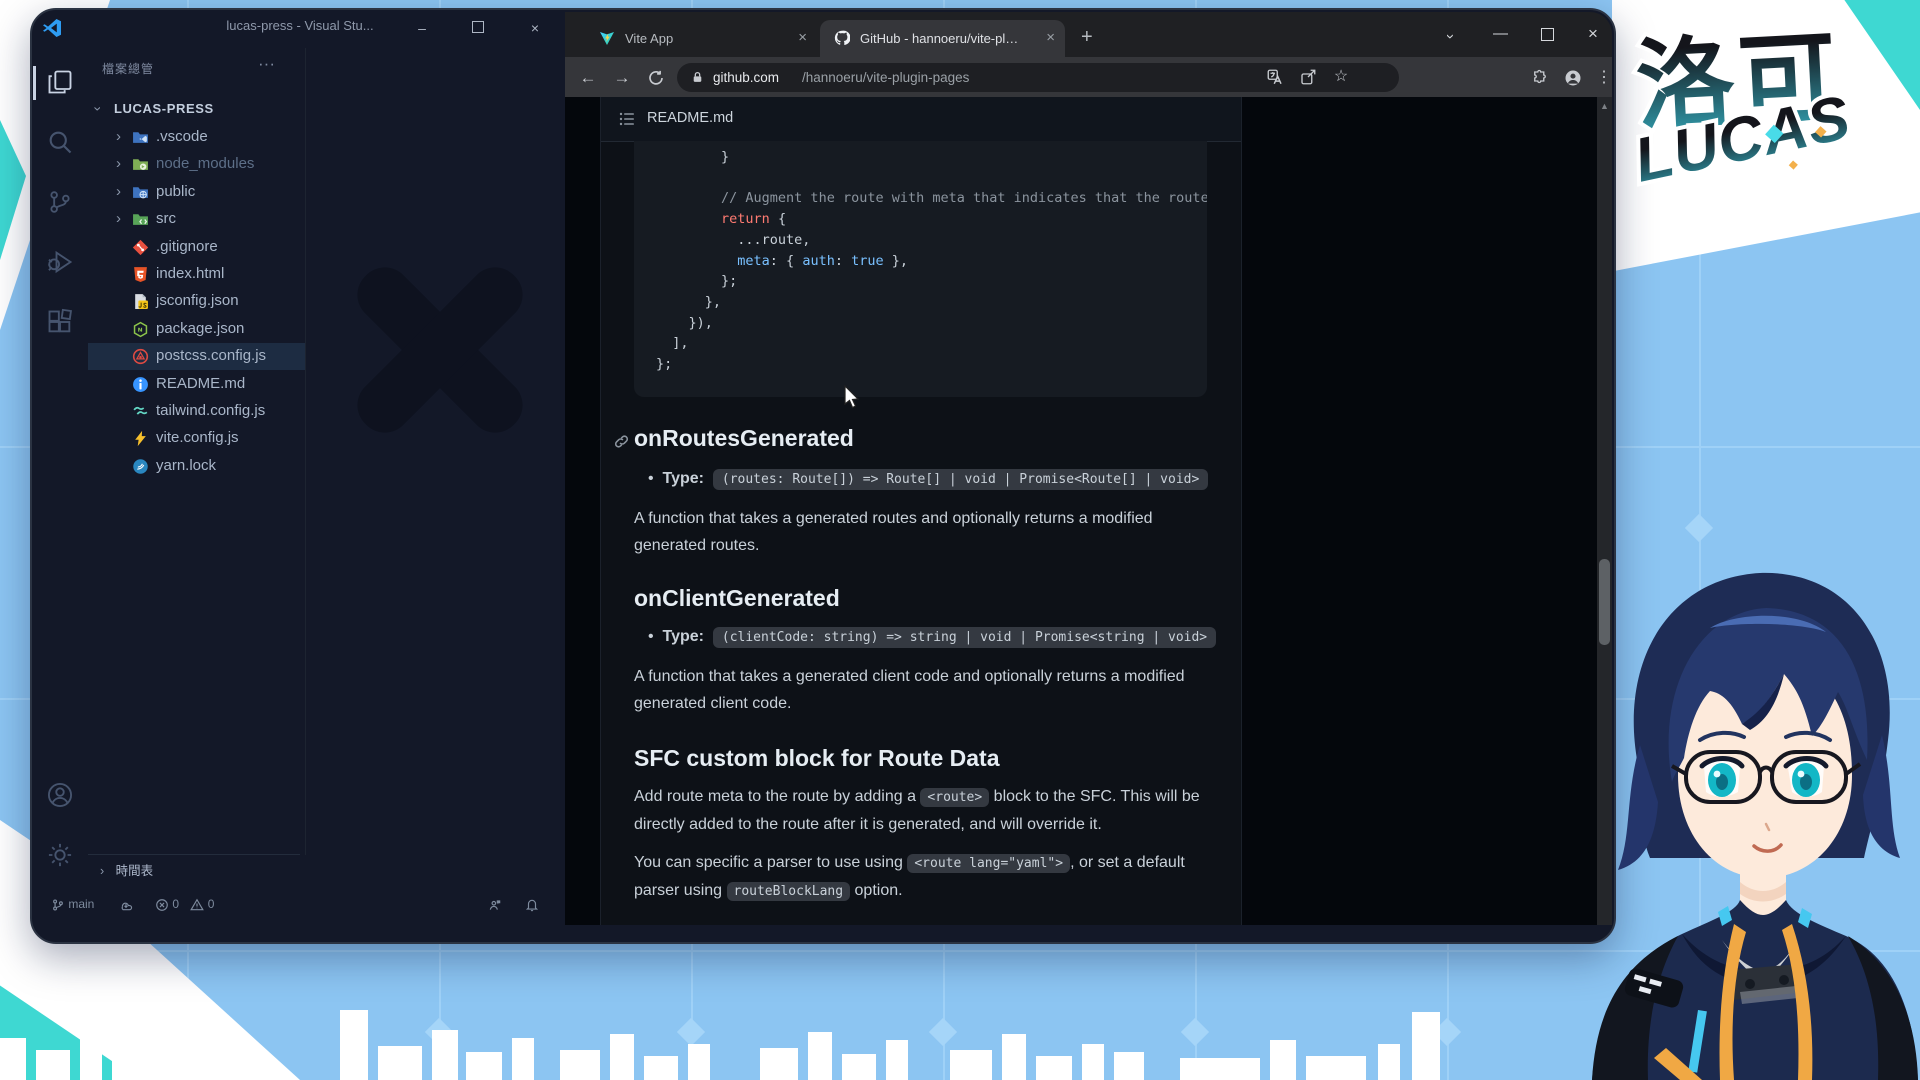 This screenshot has height=1080, width=1920. Describe the element at coordinates (607, 38) in the screenshot. I see `vite-favicon` at that location.